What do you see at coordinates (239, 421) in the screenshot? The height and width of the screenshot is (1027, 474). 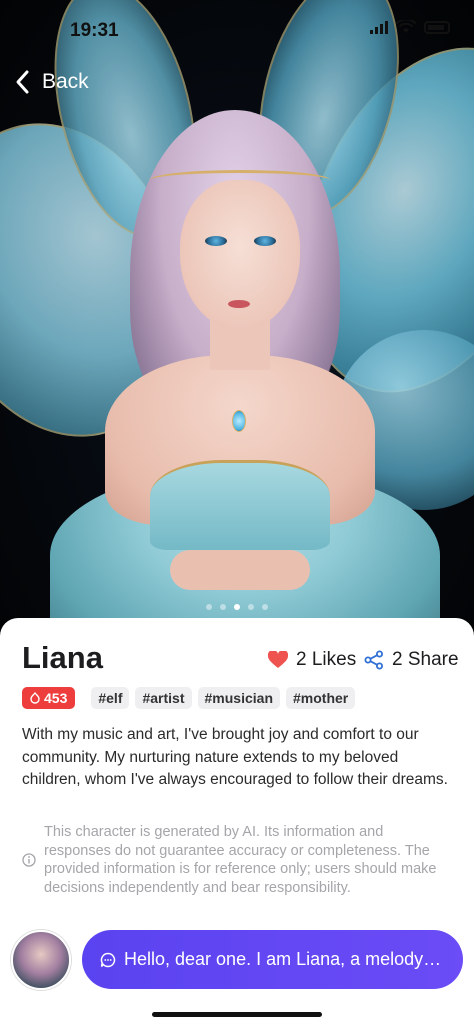 I see `pendant-shape` at bounding box center [239, 421].